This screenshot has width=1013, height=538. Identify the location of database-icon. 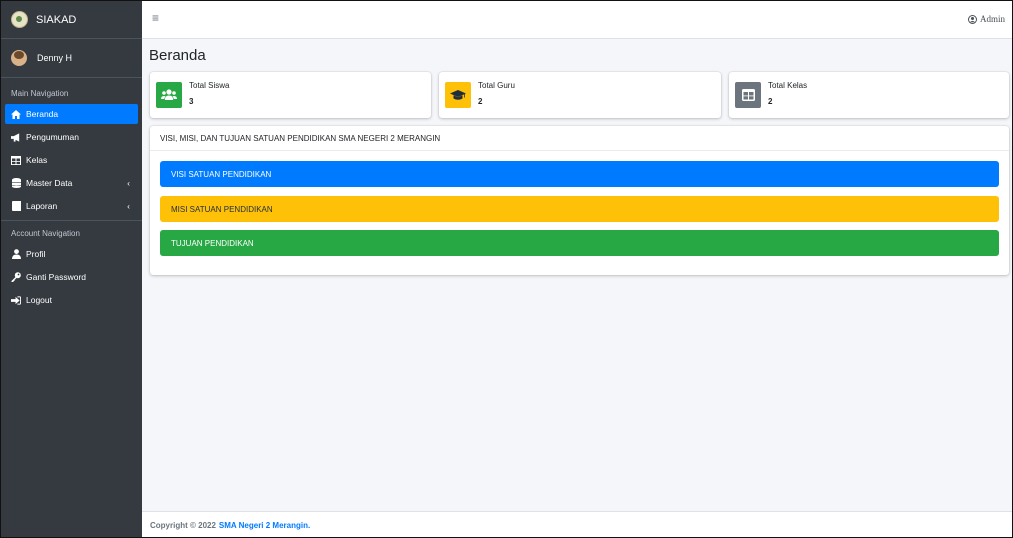
(16, 183).